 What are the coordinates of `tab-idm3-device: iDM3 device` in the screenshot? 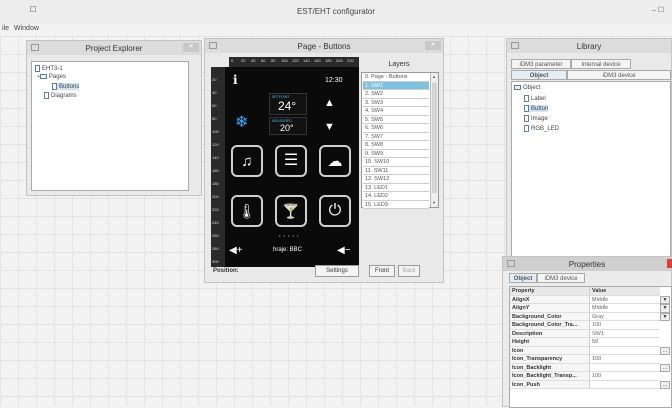 It's located at (619, 75).